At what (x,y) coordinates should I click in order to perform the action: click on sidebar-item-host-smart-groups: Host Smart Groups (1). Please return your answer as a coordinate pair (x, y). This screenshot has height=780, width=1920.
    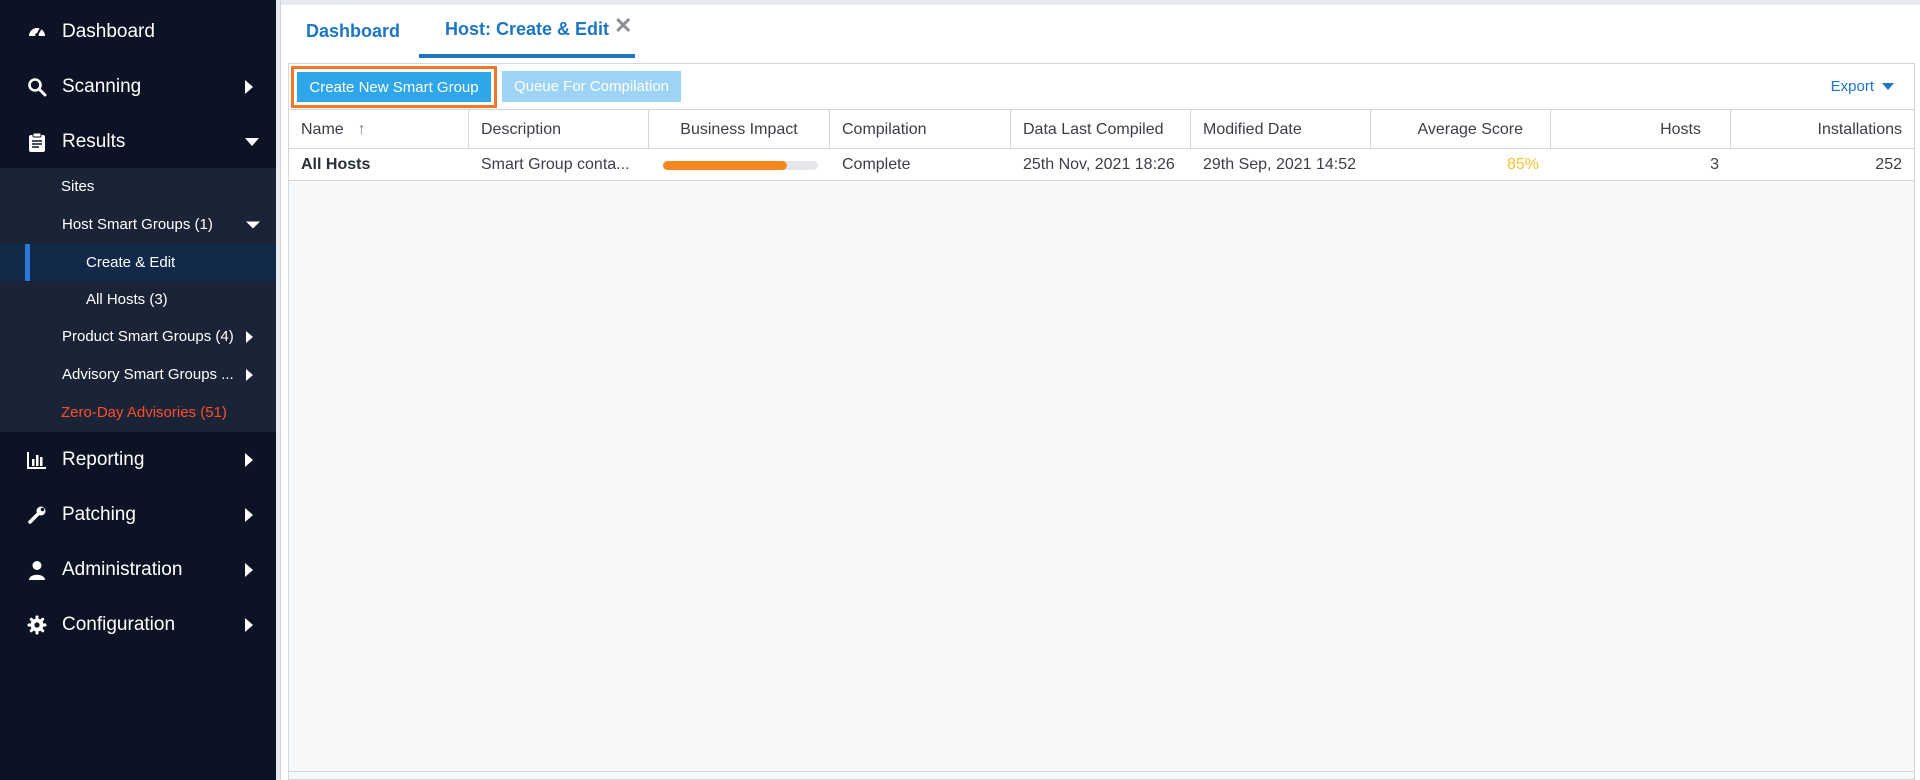
    Looking at the image, I should click on (138, 224).